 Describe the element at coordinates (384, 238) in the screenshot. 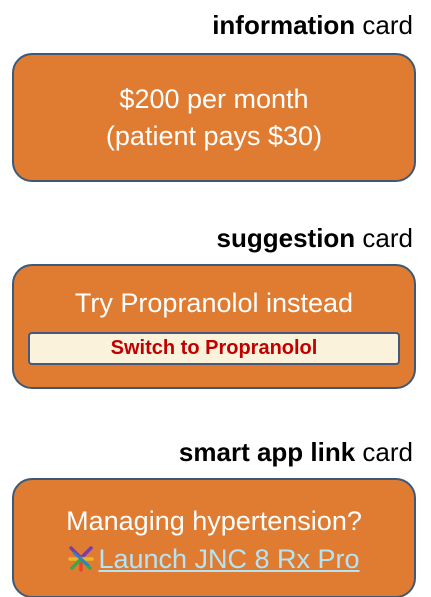

I see `suggestion-heading-rest: card` at that location.